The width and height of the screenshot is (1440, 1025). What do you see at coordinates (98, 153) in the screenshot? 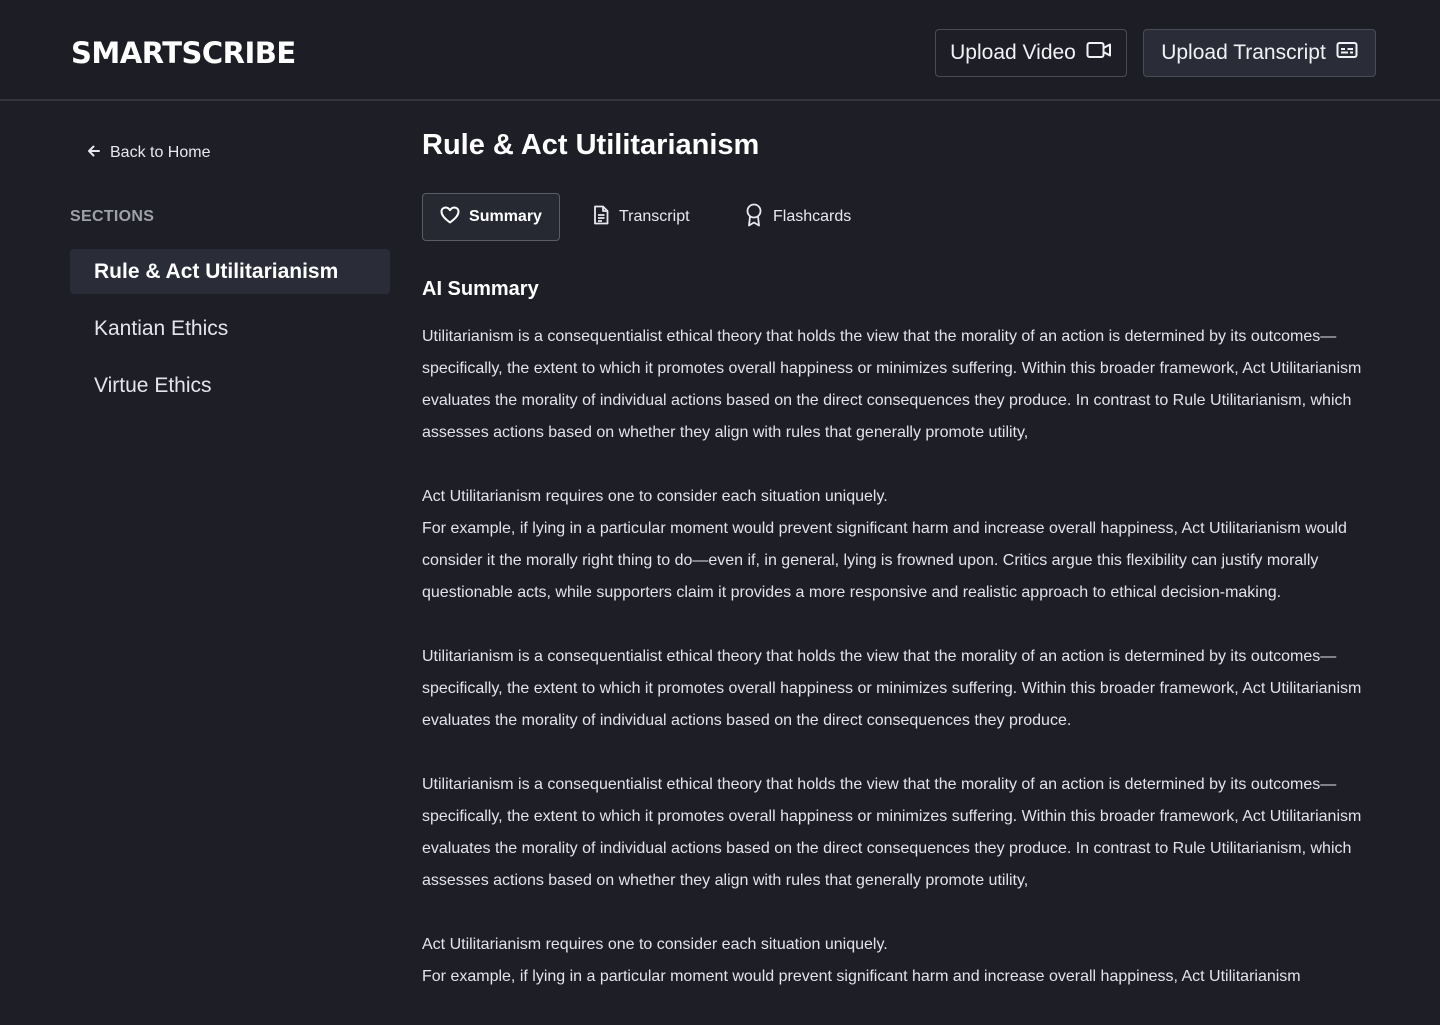
I see `arrow-left-icon` at bounding box center [98, 153].